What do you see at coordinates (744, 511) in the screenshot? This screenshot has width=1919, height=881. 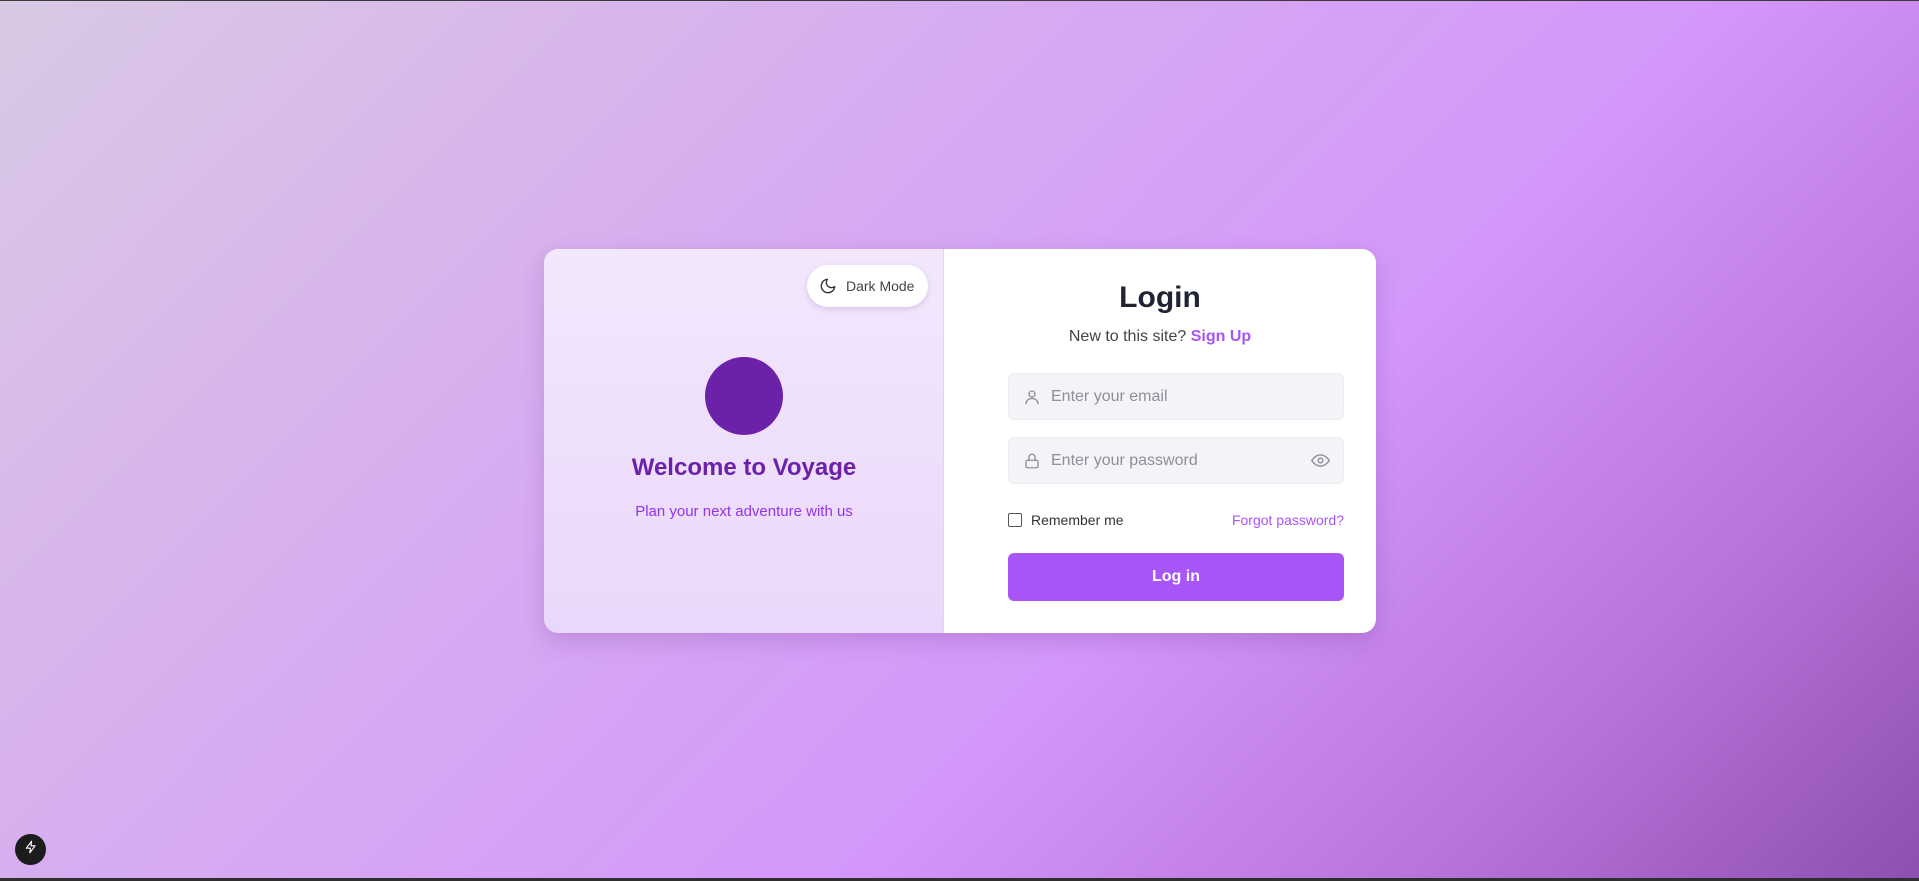 I see `welcome-subtitle: Plan your next adventure with us` at bounding box center [744, 511].